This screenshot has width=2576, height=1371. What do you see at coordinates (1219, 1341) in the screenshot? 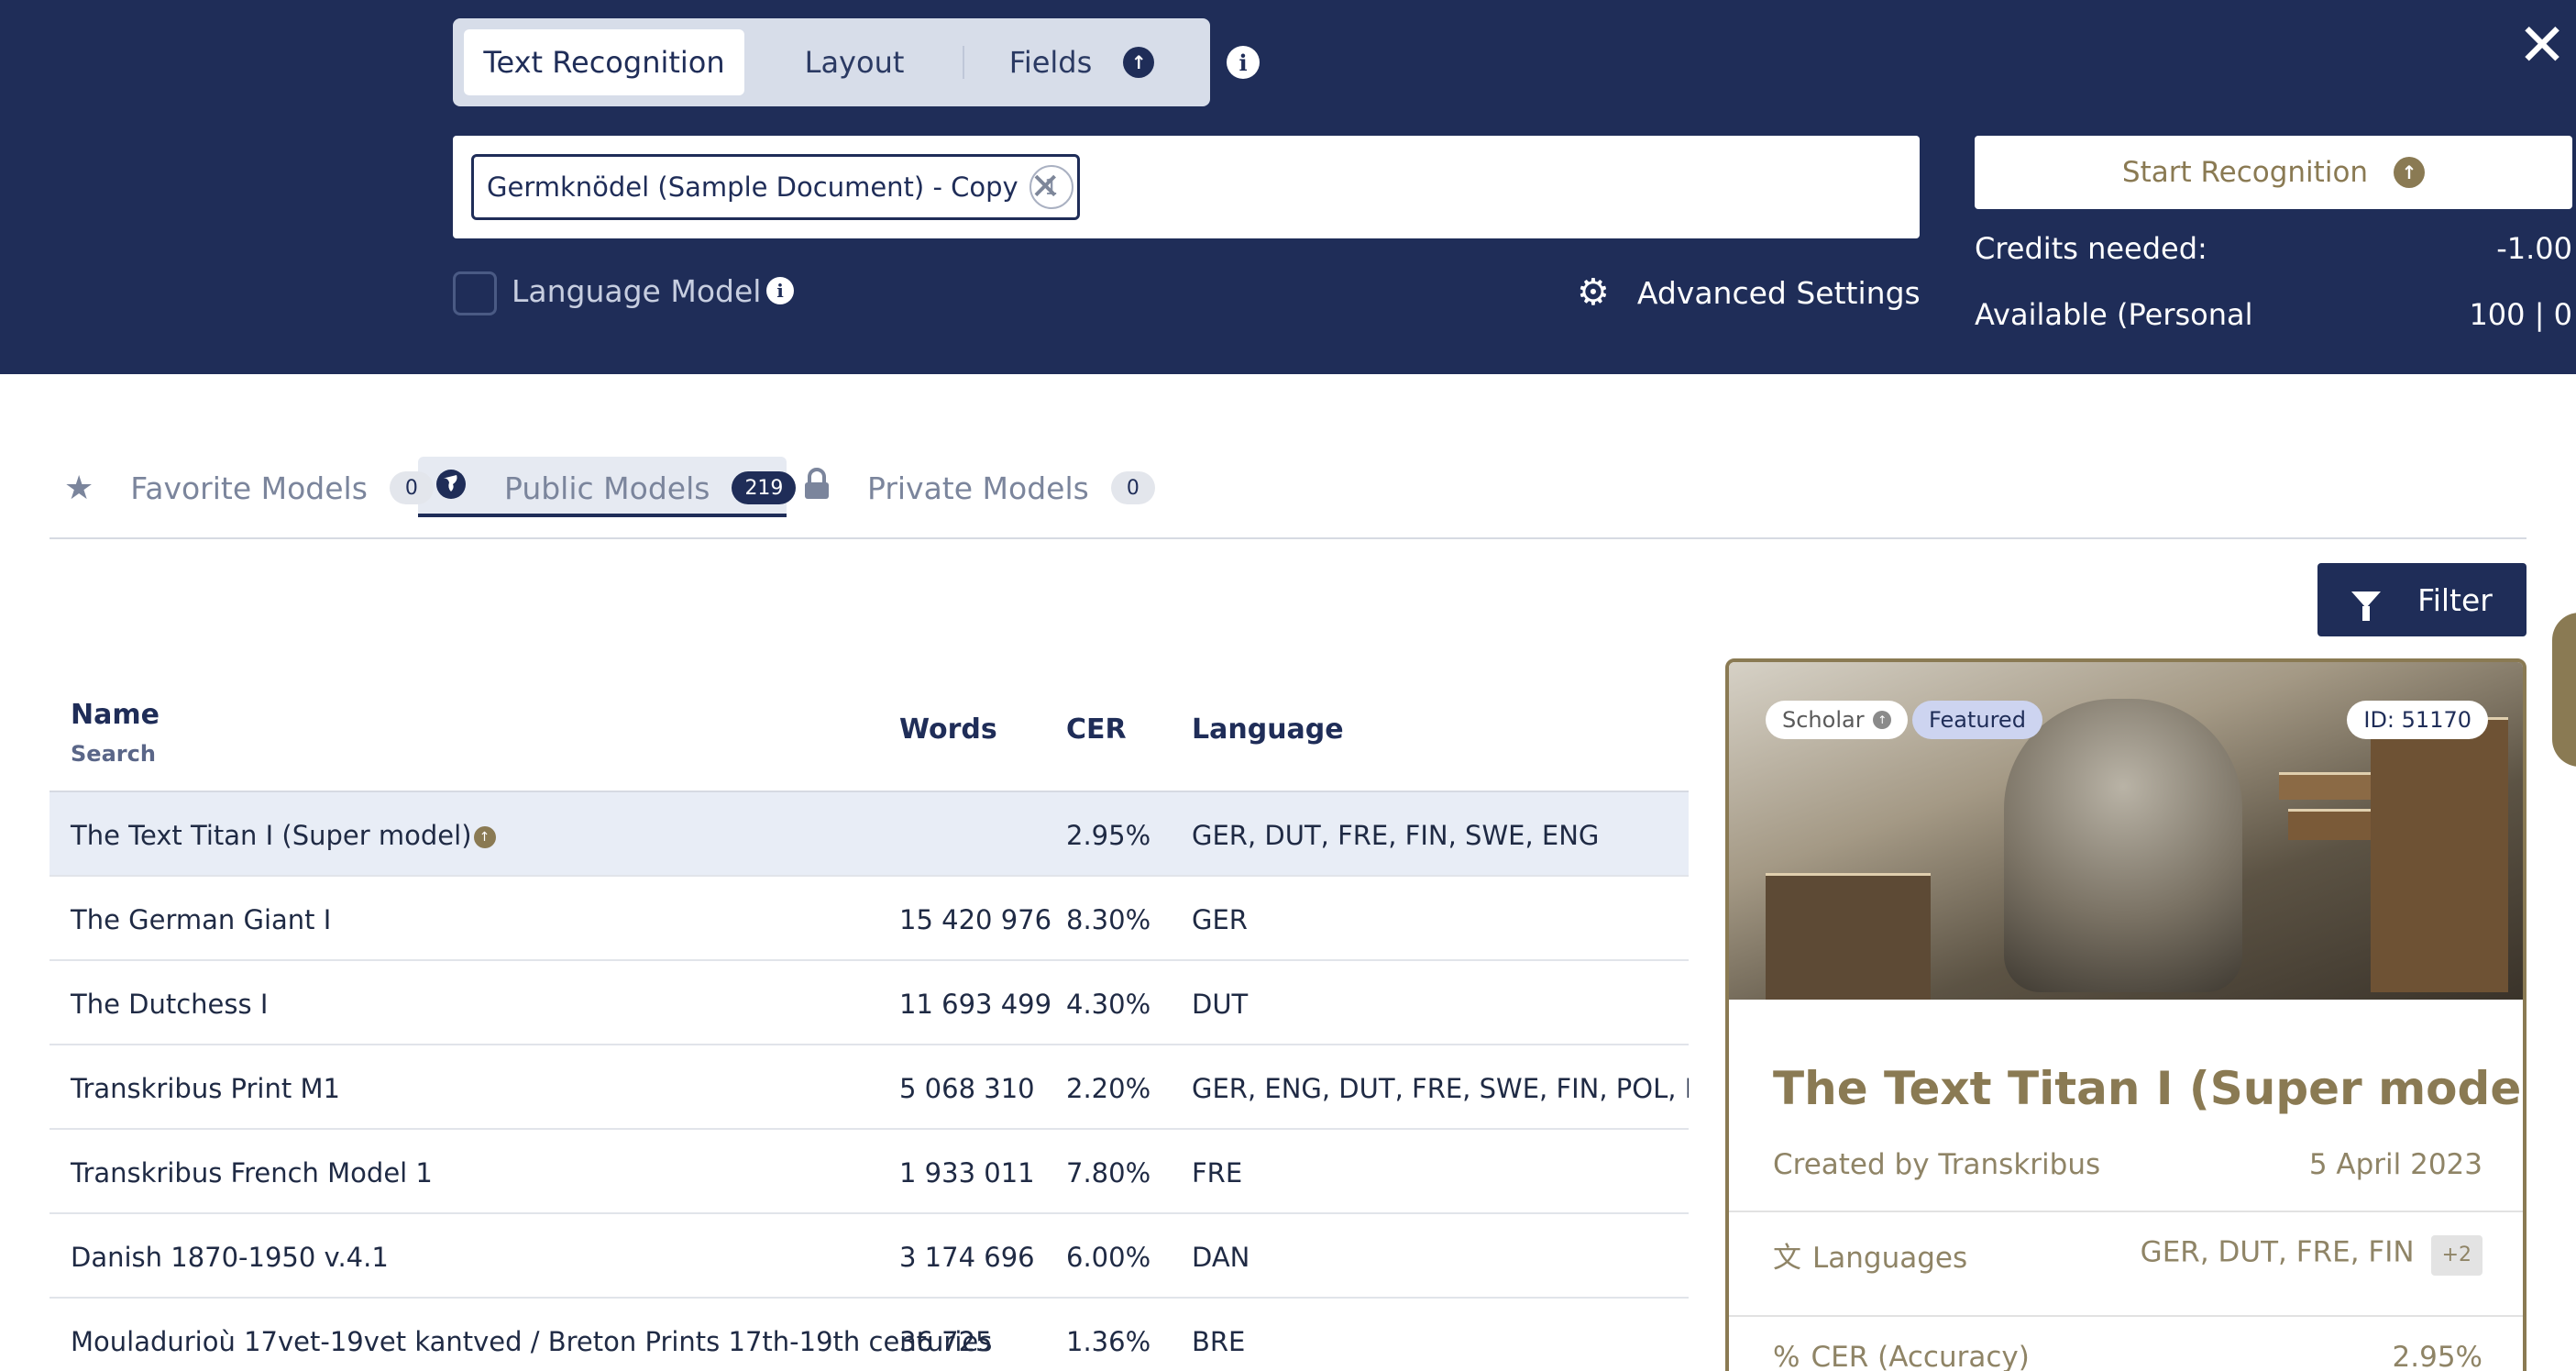
I see `model-language: BRE` at bounding box center [1219, 1341].